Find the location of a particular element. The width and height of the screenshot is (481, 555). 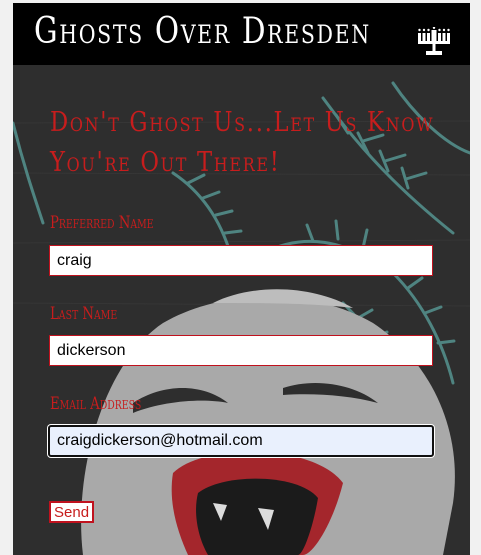

site-title: Ghosts Over Dresden is located at coordinates (202, 31).